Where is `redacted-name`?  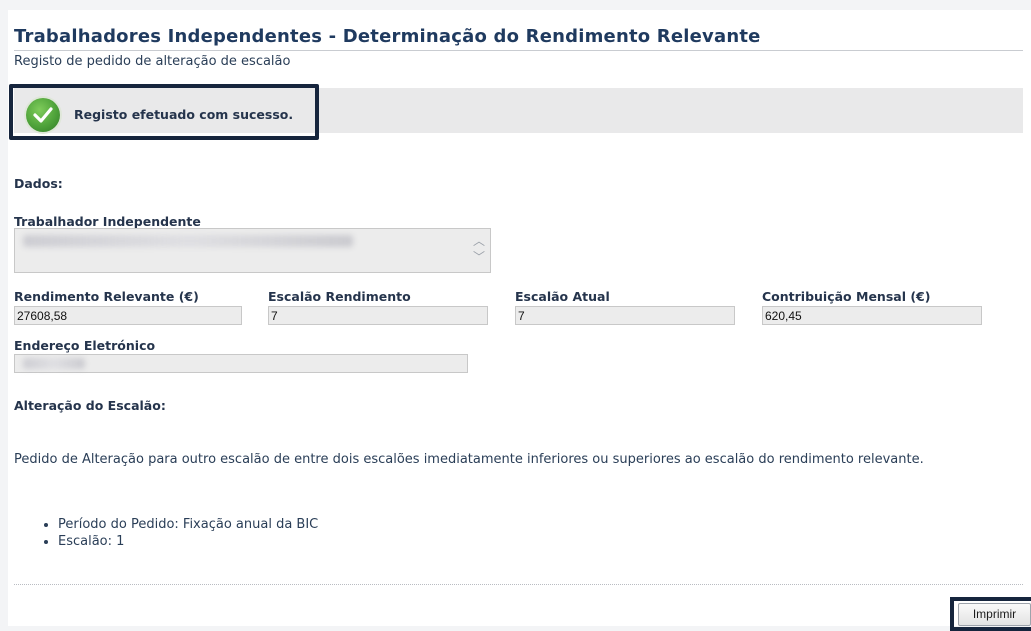
redacted-name is located at coordinates (188, 241).